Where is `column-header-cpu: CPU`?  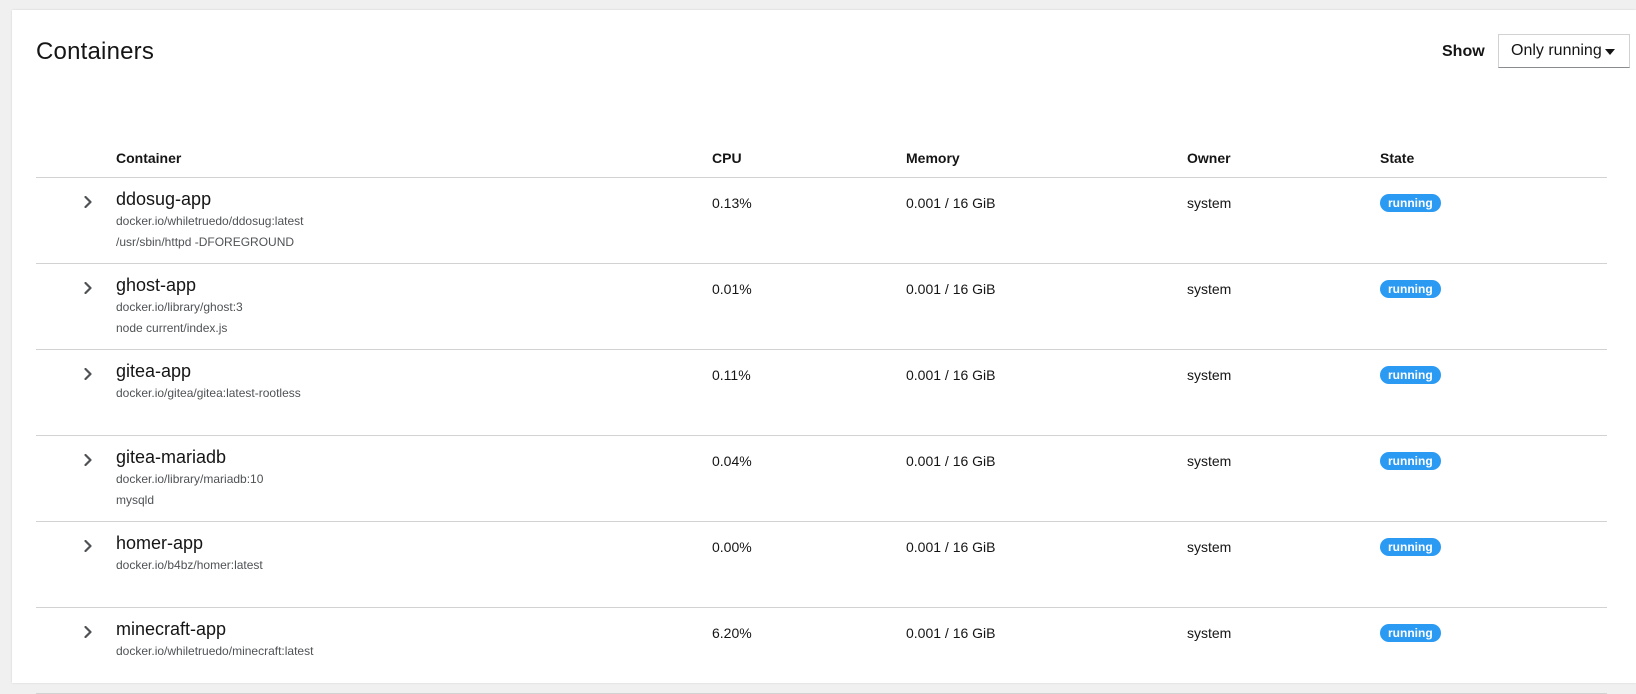 column-header-cpu: CPU is located at coordinates (727, 158).